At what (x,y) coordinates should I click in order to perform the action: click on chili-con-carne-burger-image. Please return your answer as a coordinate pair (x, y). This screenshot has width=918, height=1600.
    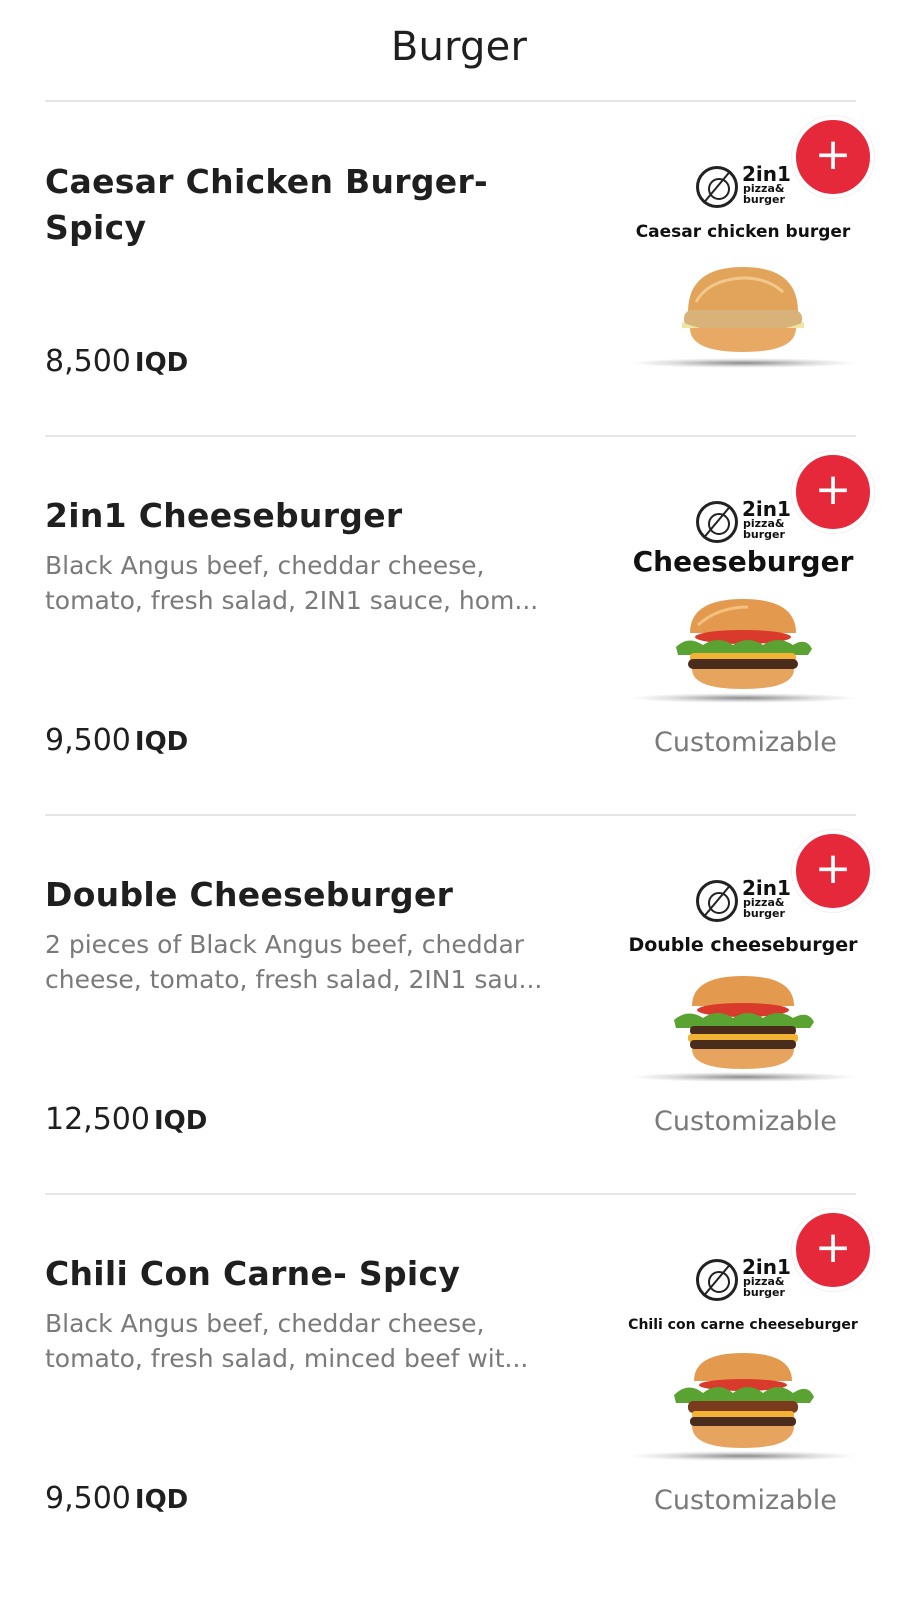
    Looking at the image, I should click on (744, 1400).